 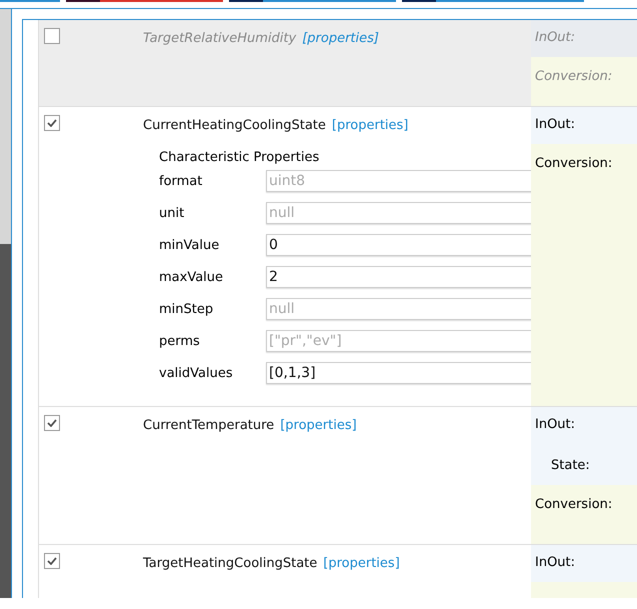 What do you see at coordinates (570, 465) in the screenshot?
I see `field-label: State:` at bounding box center [570, 465].